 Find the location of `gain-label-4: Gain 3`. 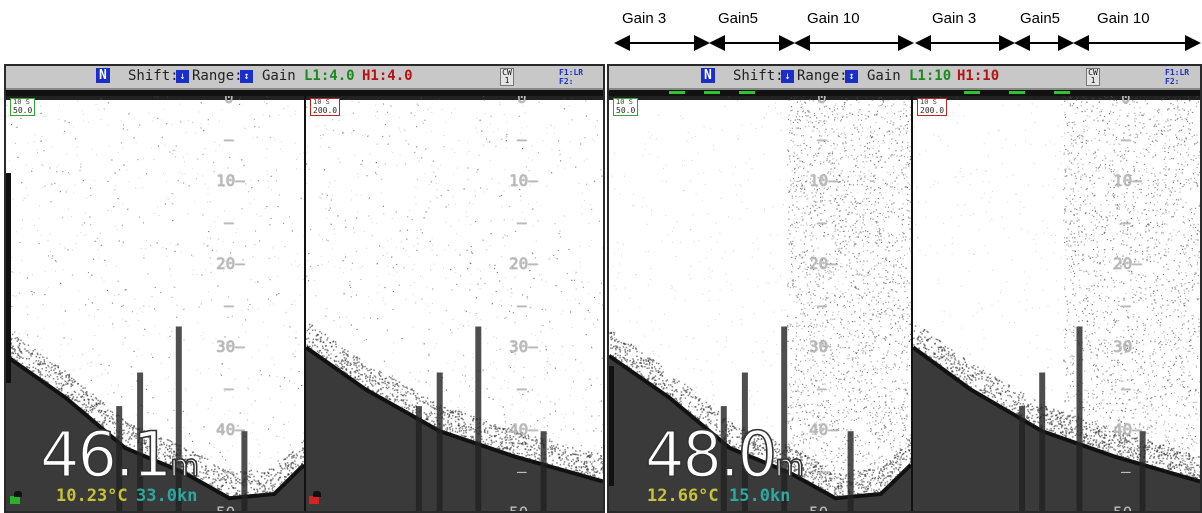

gain-label-4: Gain 3 is located at coordinates (954, 18).